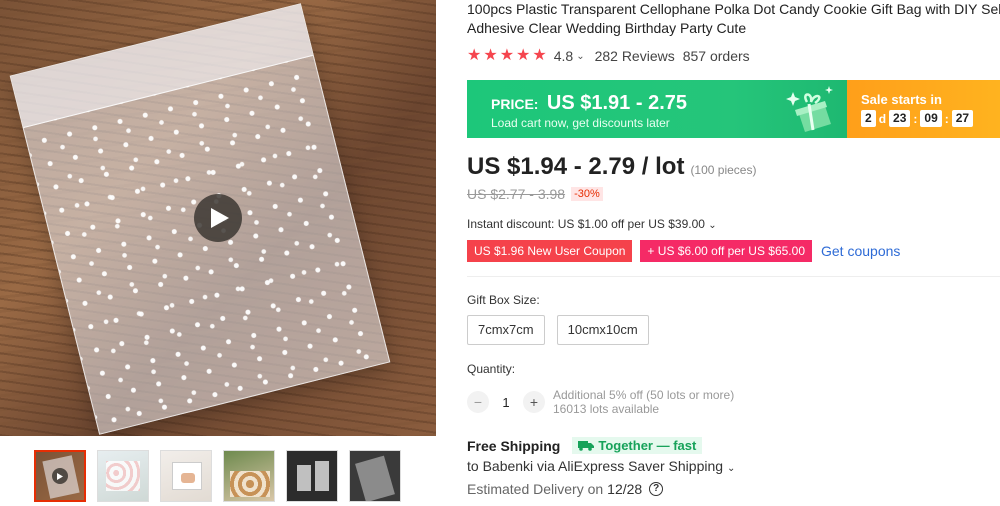  I want to click on size-option-10cm: 10cmx10cm, so click(602, 330).